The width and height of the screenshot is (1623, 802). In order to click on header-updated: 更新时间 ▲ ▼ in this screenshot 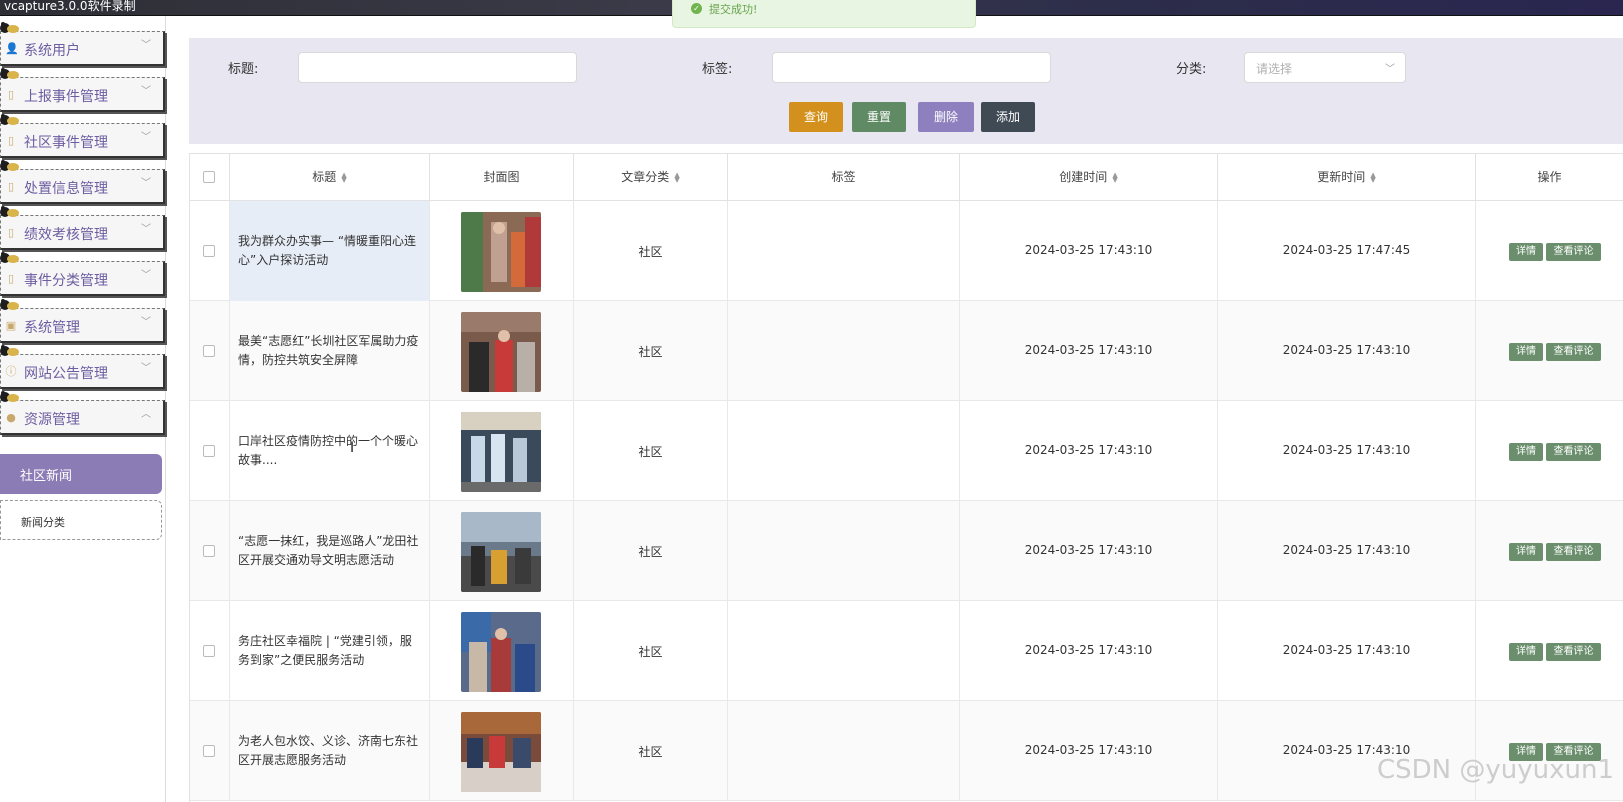, I will do `click(1347, 177)`.